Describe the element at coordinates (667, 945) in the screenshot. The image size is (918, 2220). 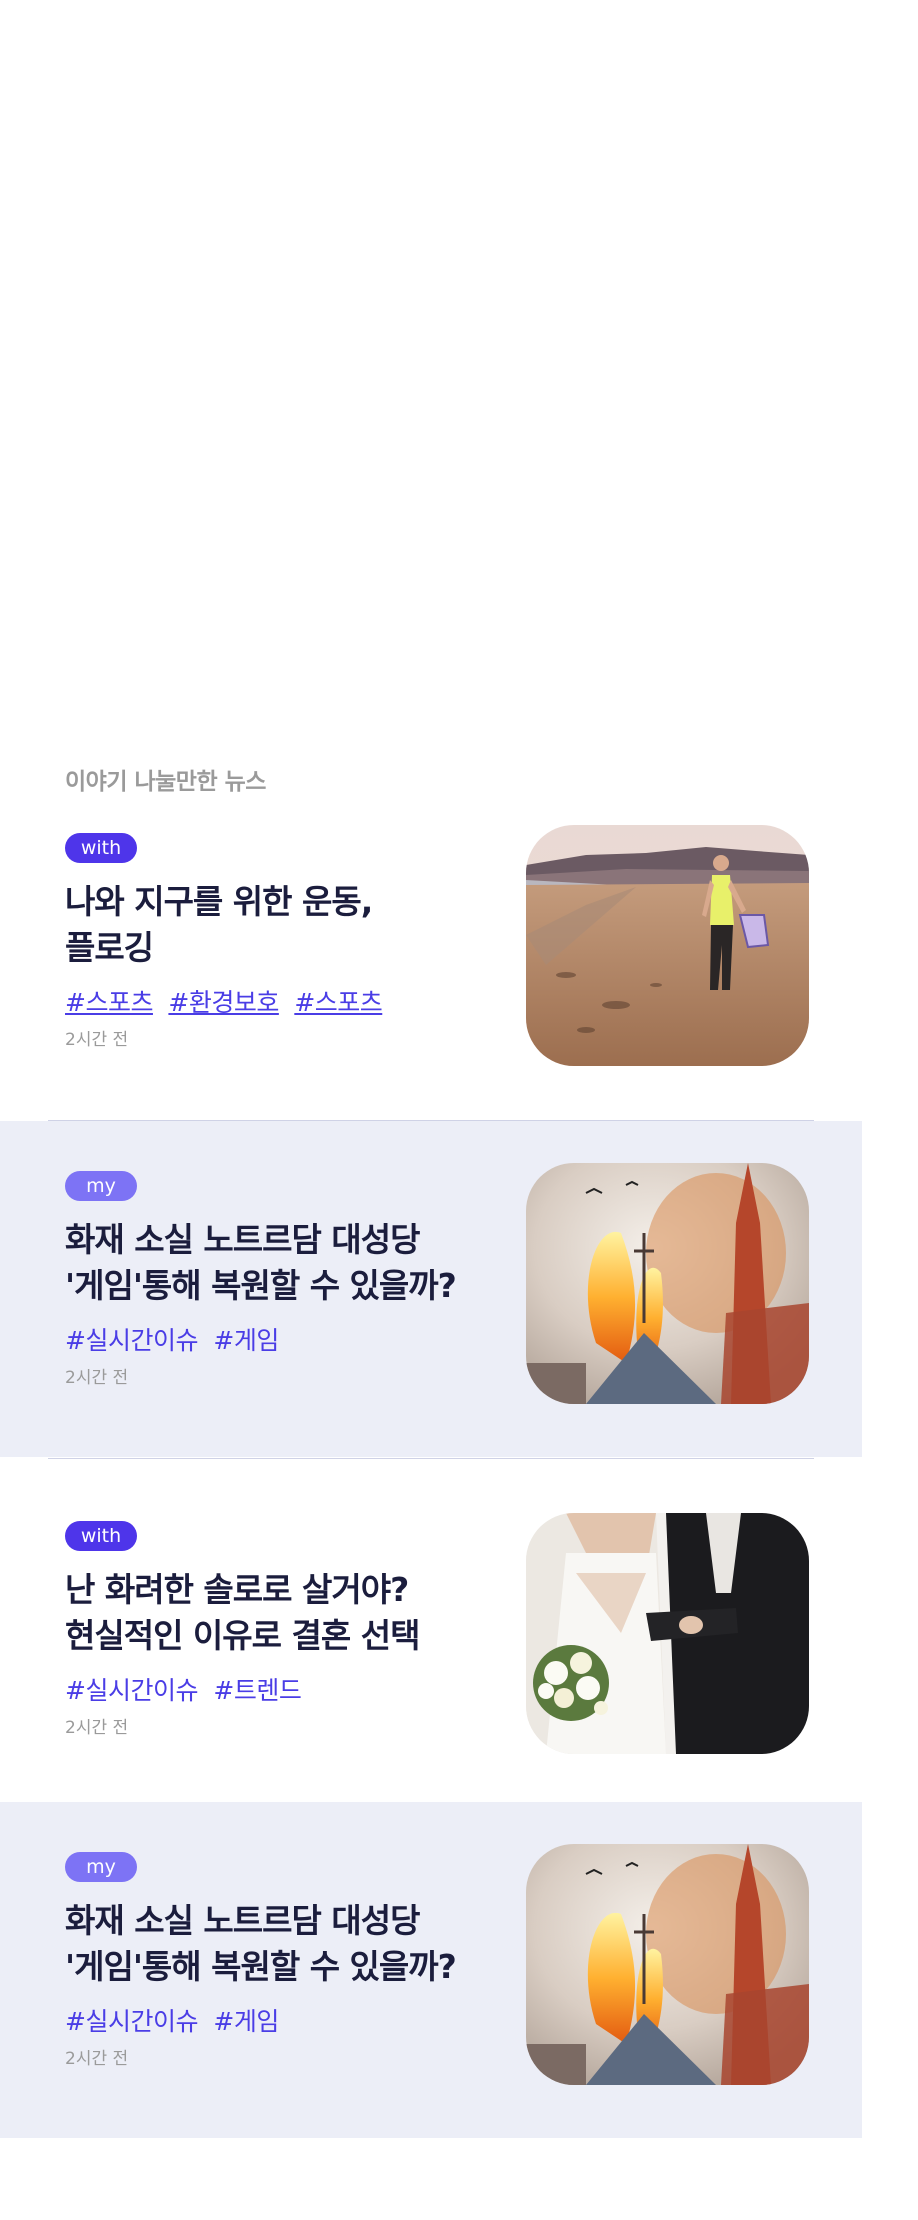
I see `beach-runner-photo` at that location.